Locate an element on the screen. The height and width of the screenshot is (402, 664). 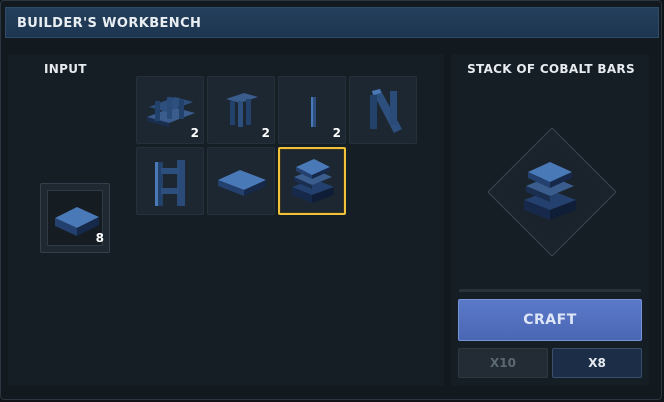
input-slot: 8 is located at coordinates (75, 218).